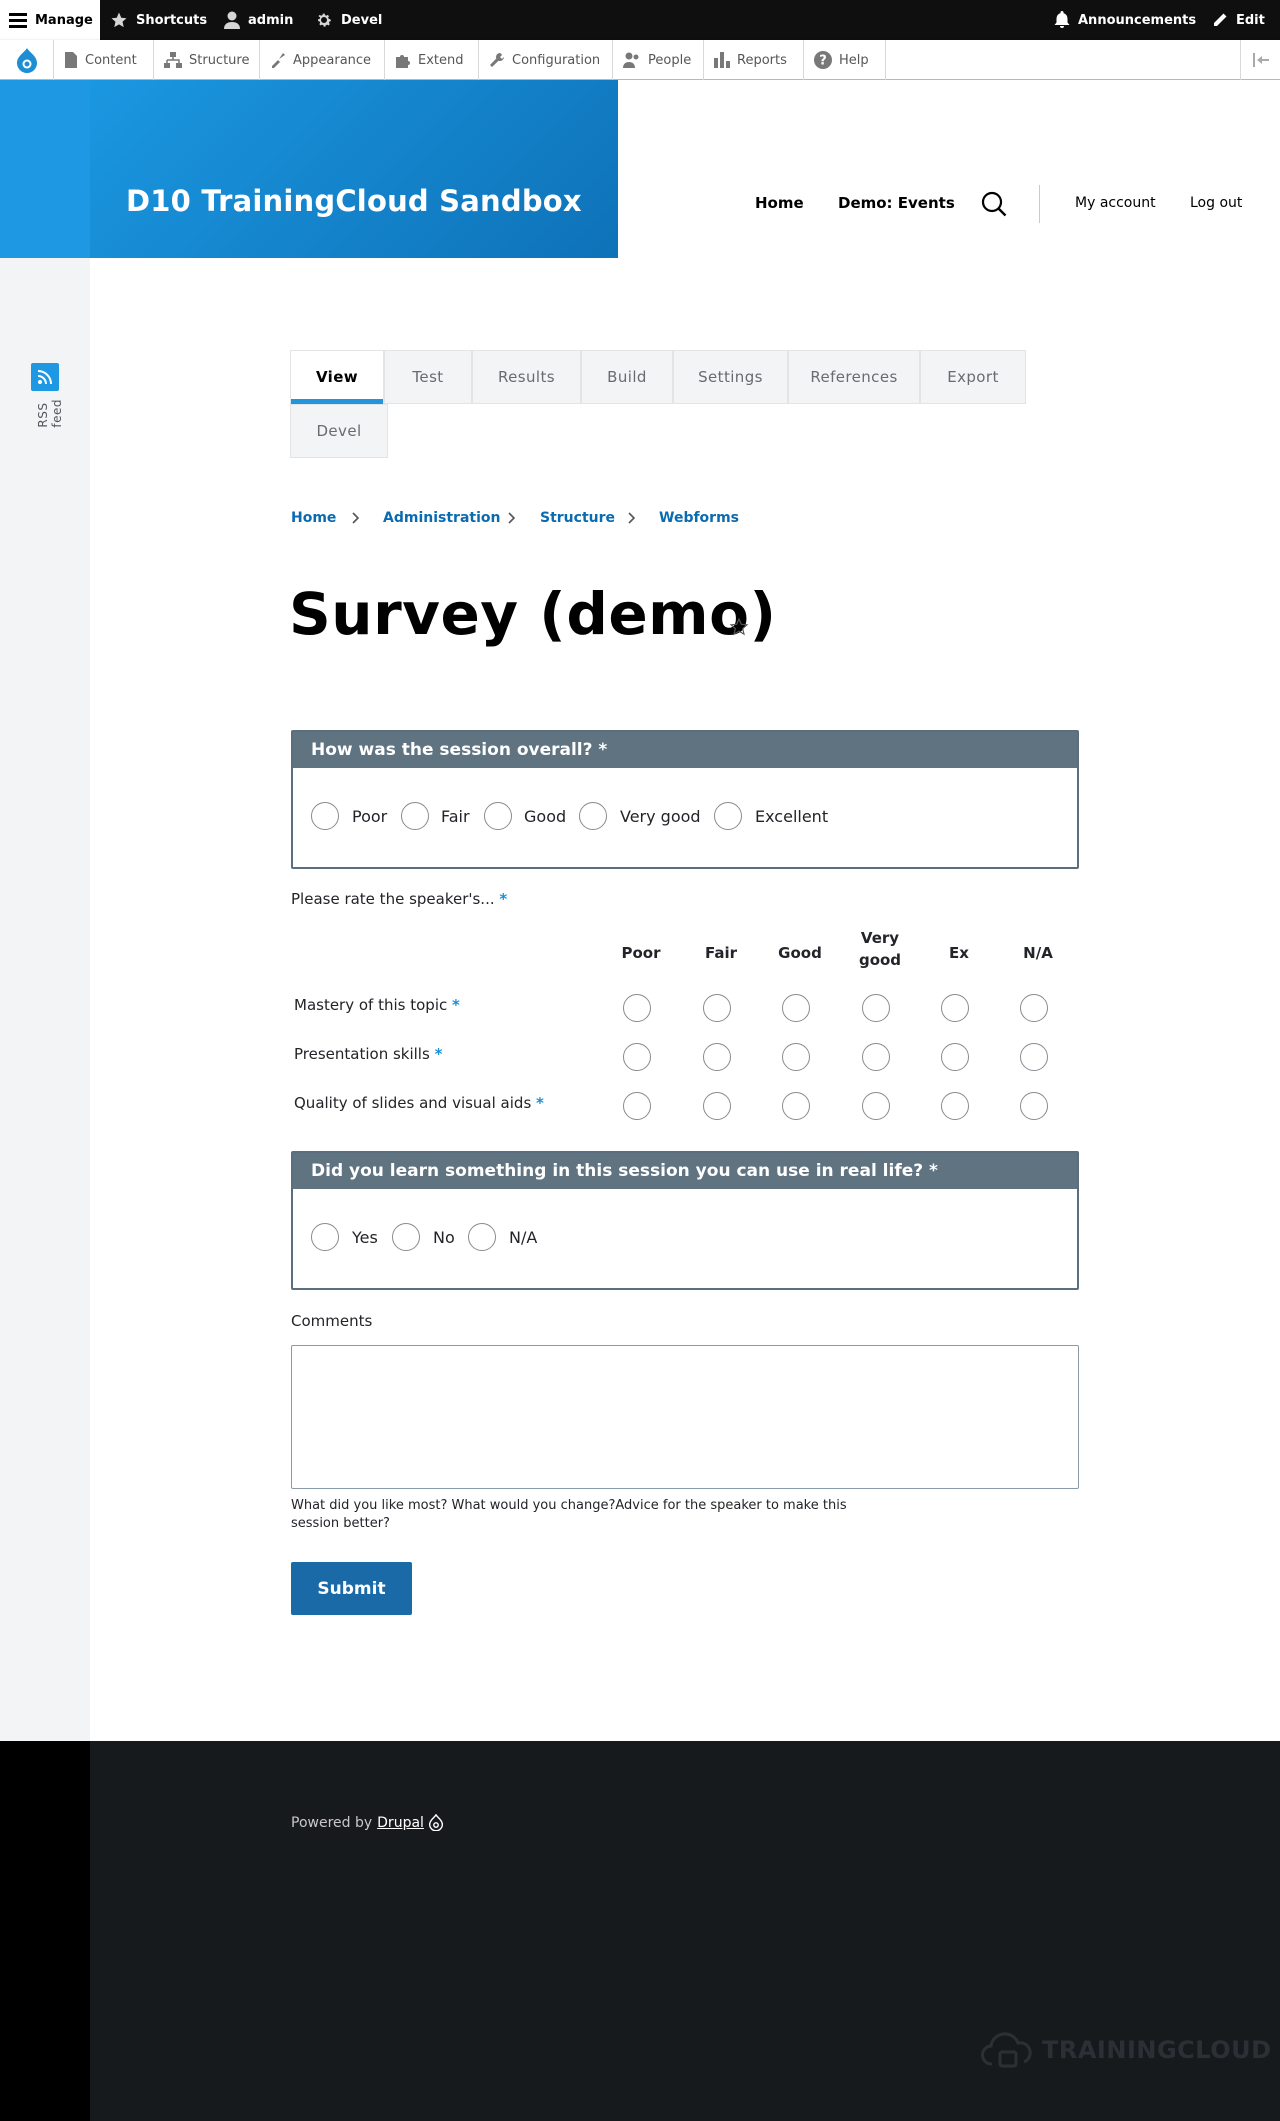 Image resolution: width=1280 pixels, height=2121 pixels. Describe the element at coordinates (1260, 60) in the screenshot. I see `collapse-tray-button` at that location.